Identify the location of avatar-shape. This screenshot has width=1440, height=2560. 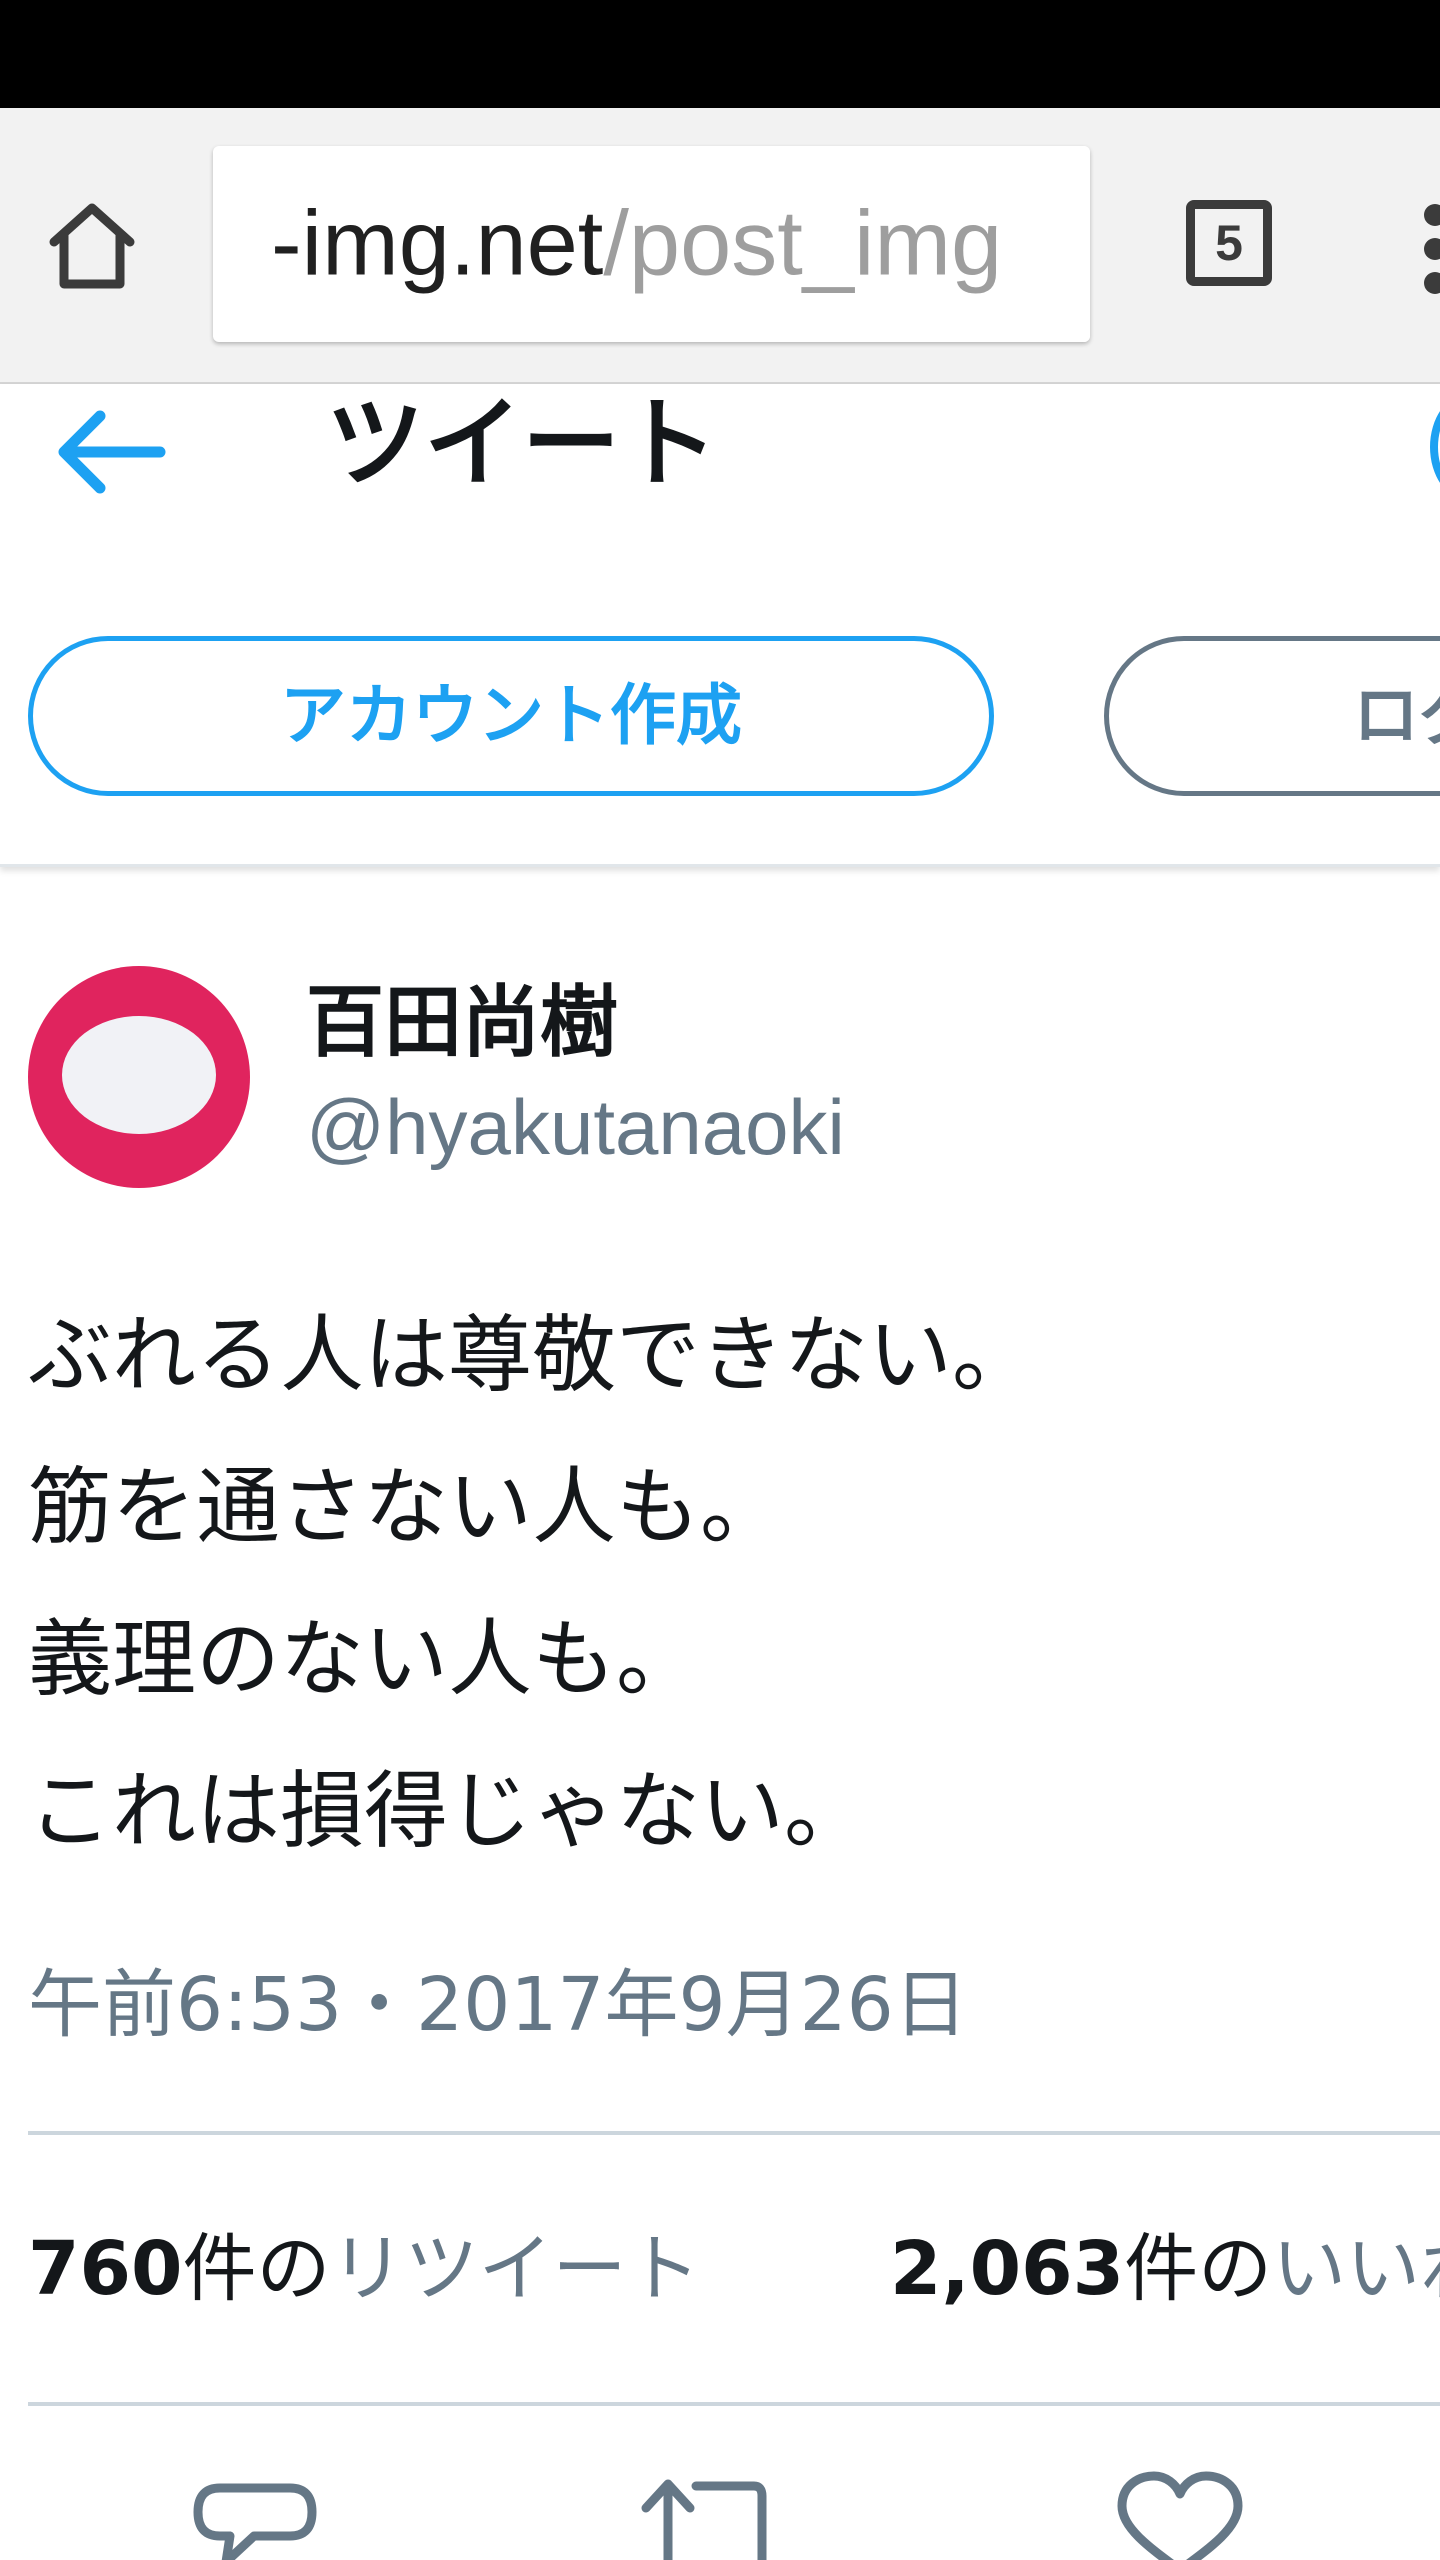
(139, 1075).